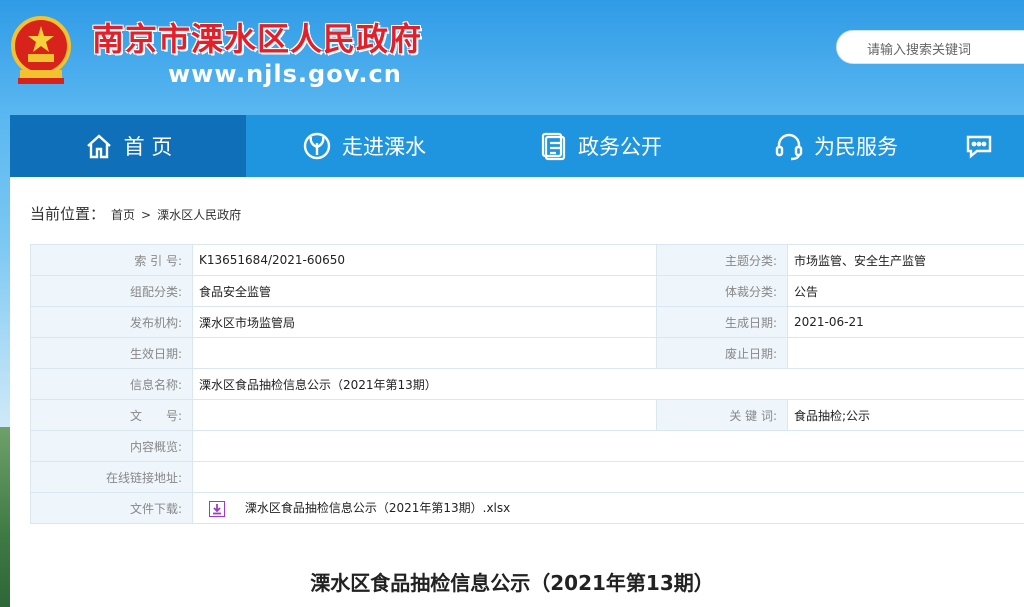  I want to click on nav-item-interaction, so click(989, 146).